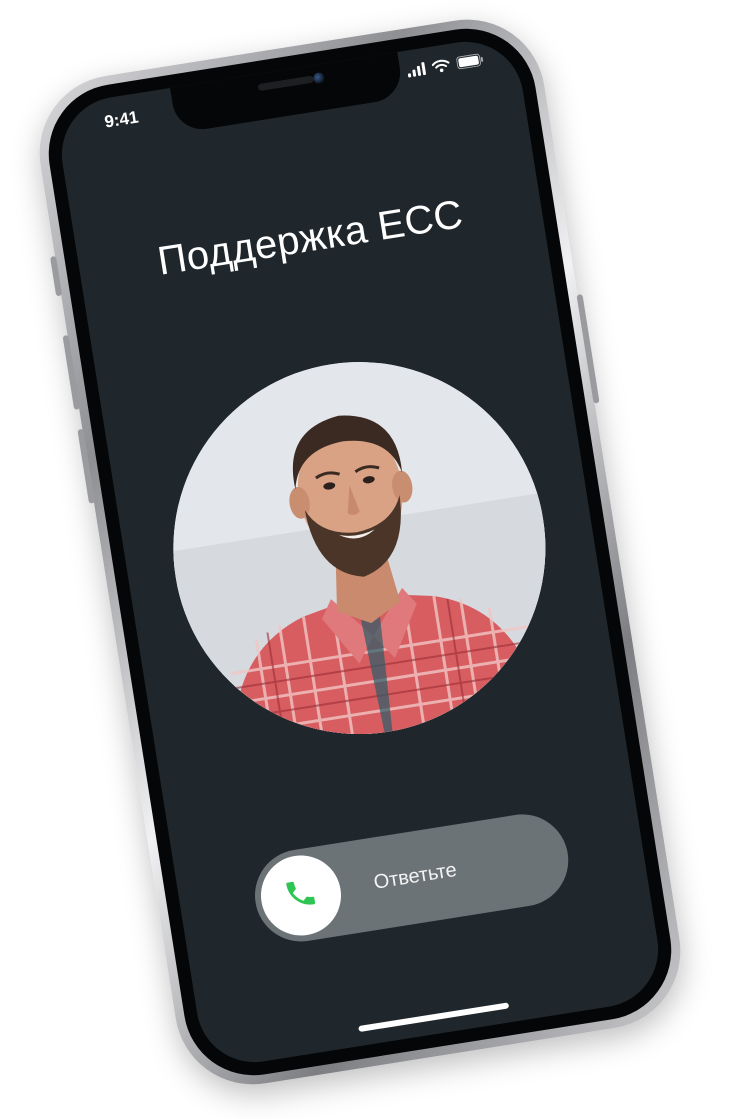 The image size is (738, 1119). What do you see at coordinates (310, 238) in the screenshot?
I see `caller-name: Поддержка ЕСС` at bounding box center [310, 238].